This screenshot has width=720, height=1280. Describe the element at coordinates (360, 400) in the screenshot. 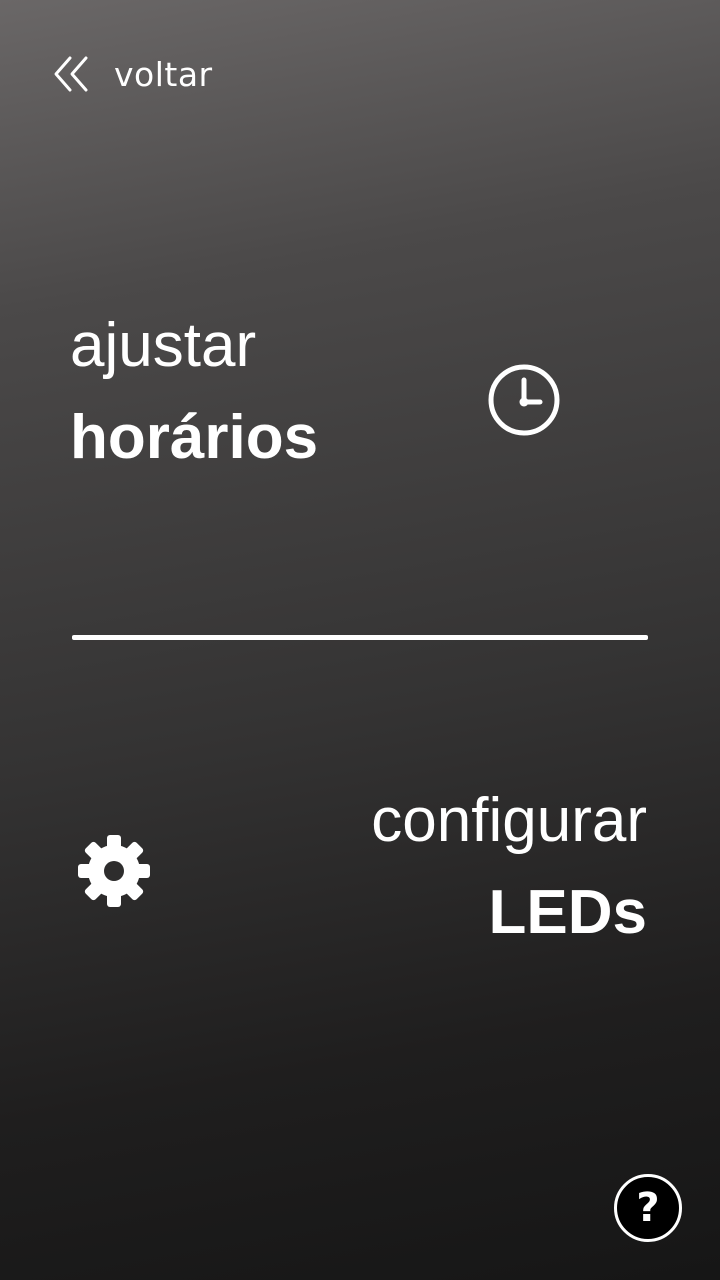

I see `adjust-hours-option: ajustar horários` at that location.